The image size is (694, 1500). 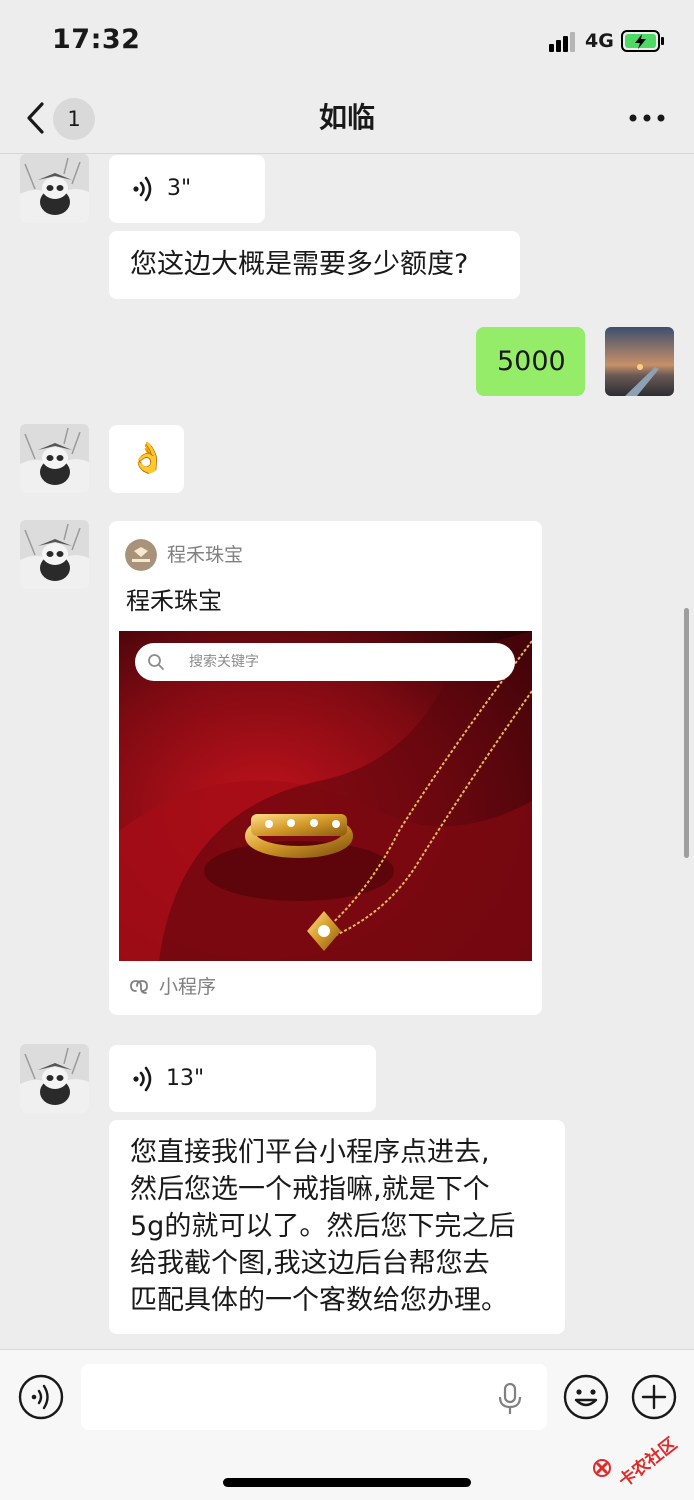 I want to click on sunset-avatar-icon, so click(x=639, y=361).